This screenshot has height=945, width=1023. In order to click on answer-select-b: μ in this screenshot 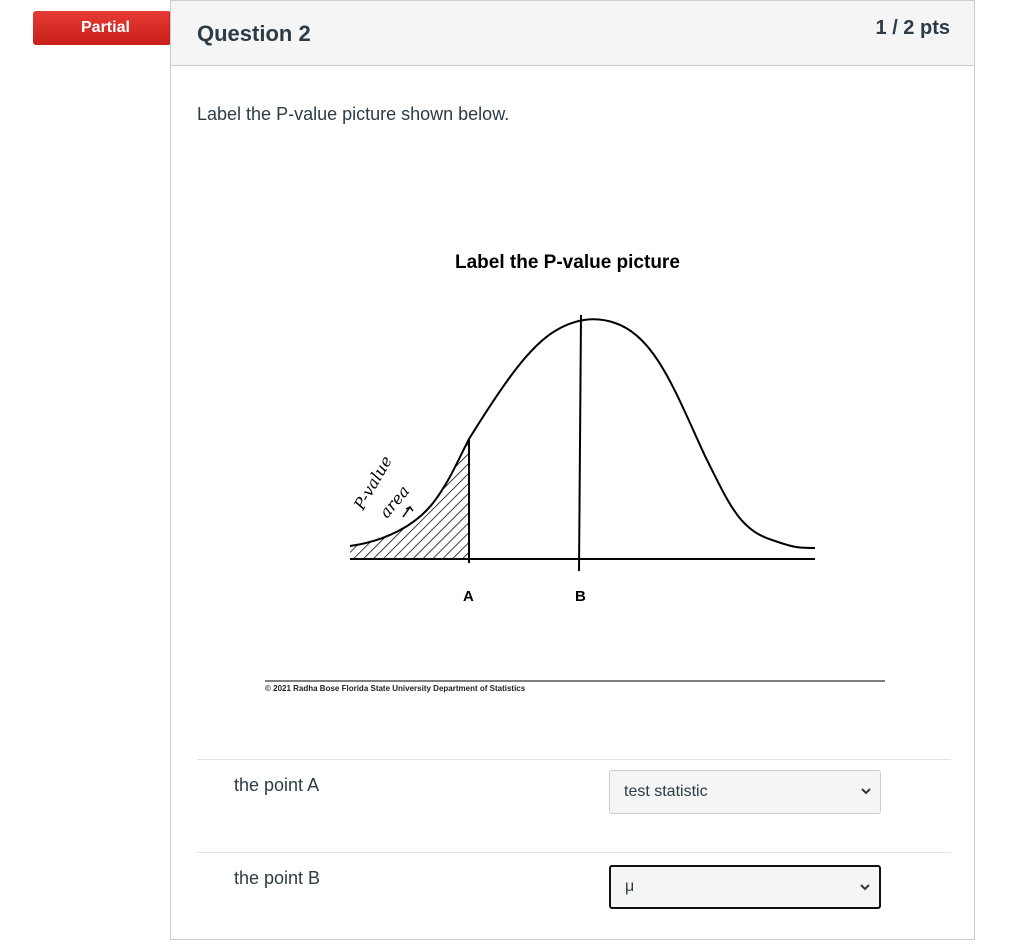, I will do `click(745, 887)`.